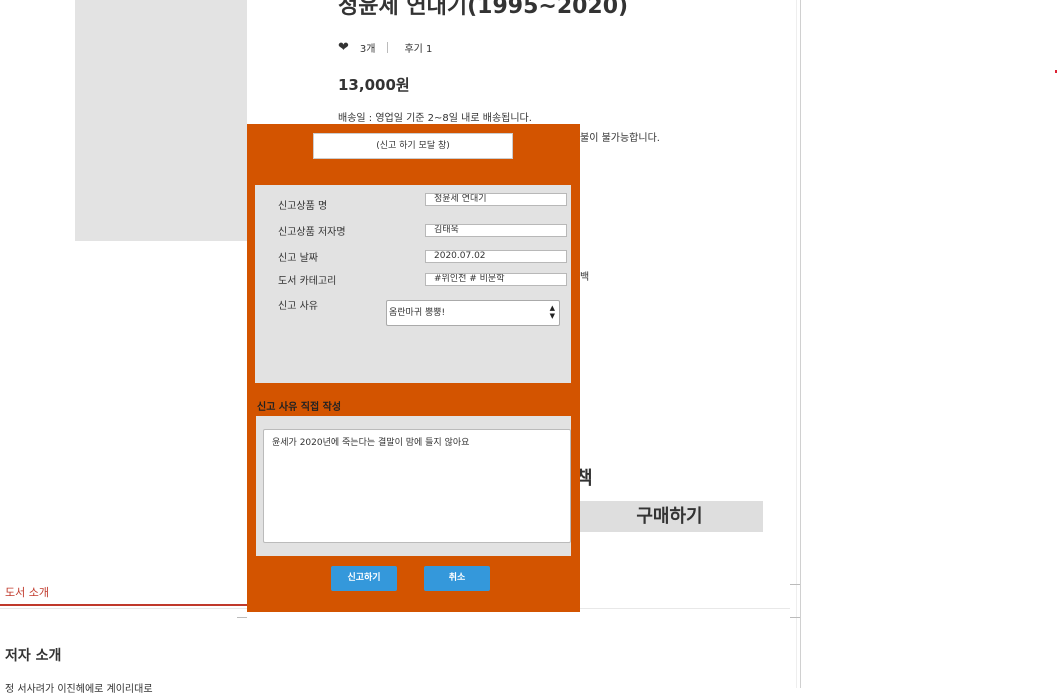 The image size is (1059, 695). Describe the element at coordinates (496, 199) in the screenshot. I see `product-name-field: 정윤세 연대기` at that location.